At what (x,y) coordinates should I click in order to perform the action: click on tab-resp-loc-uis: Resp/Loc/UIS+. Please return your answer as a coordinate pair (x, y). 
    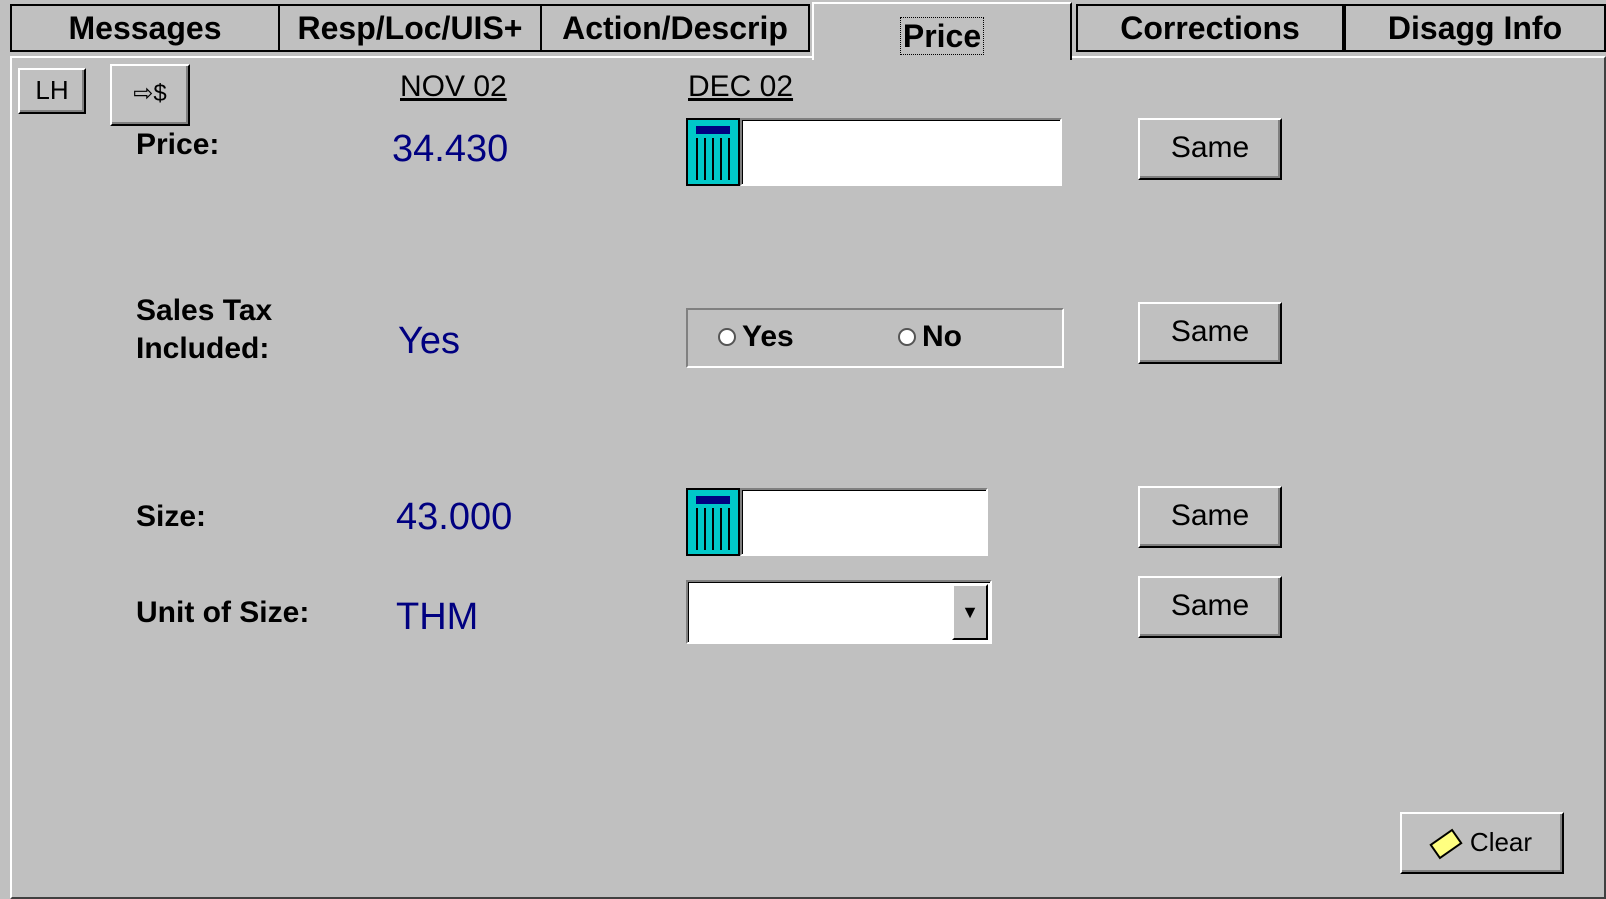
    Looking at the image, I should click on (410, 28).